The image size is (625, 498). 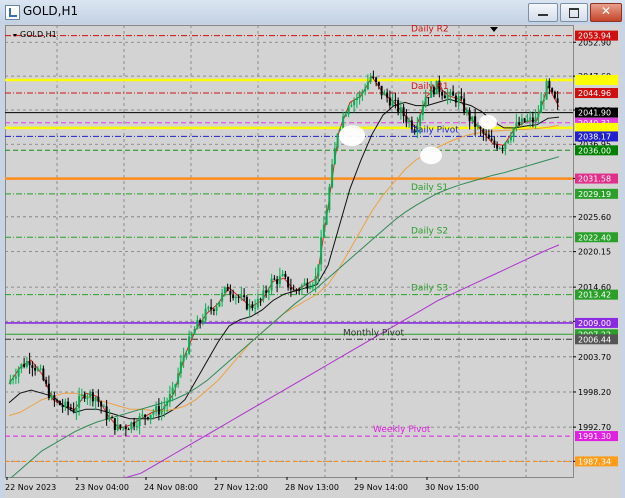 What do you see at coordinates (312, 12) in the screenshot?
I see `title-bar: GOLD,H1 ✕` at bounding box center [312, 12].